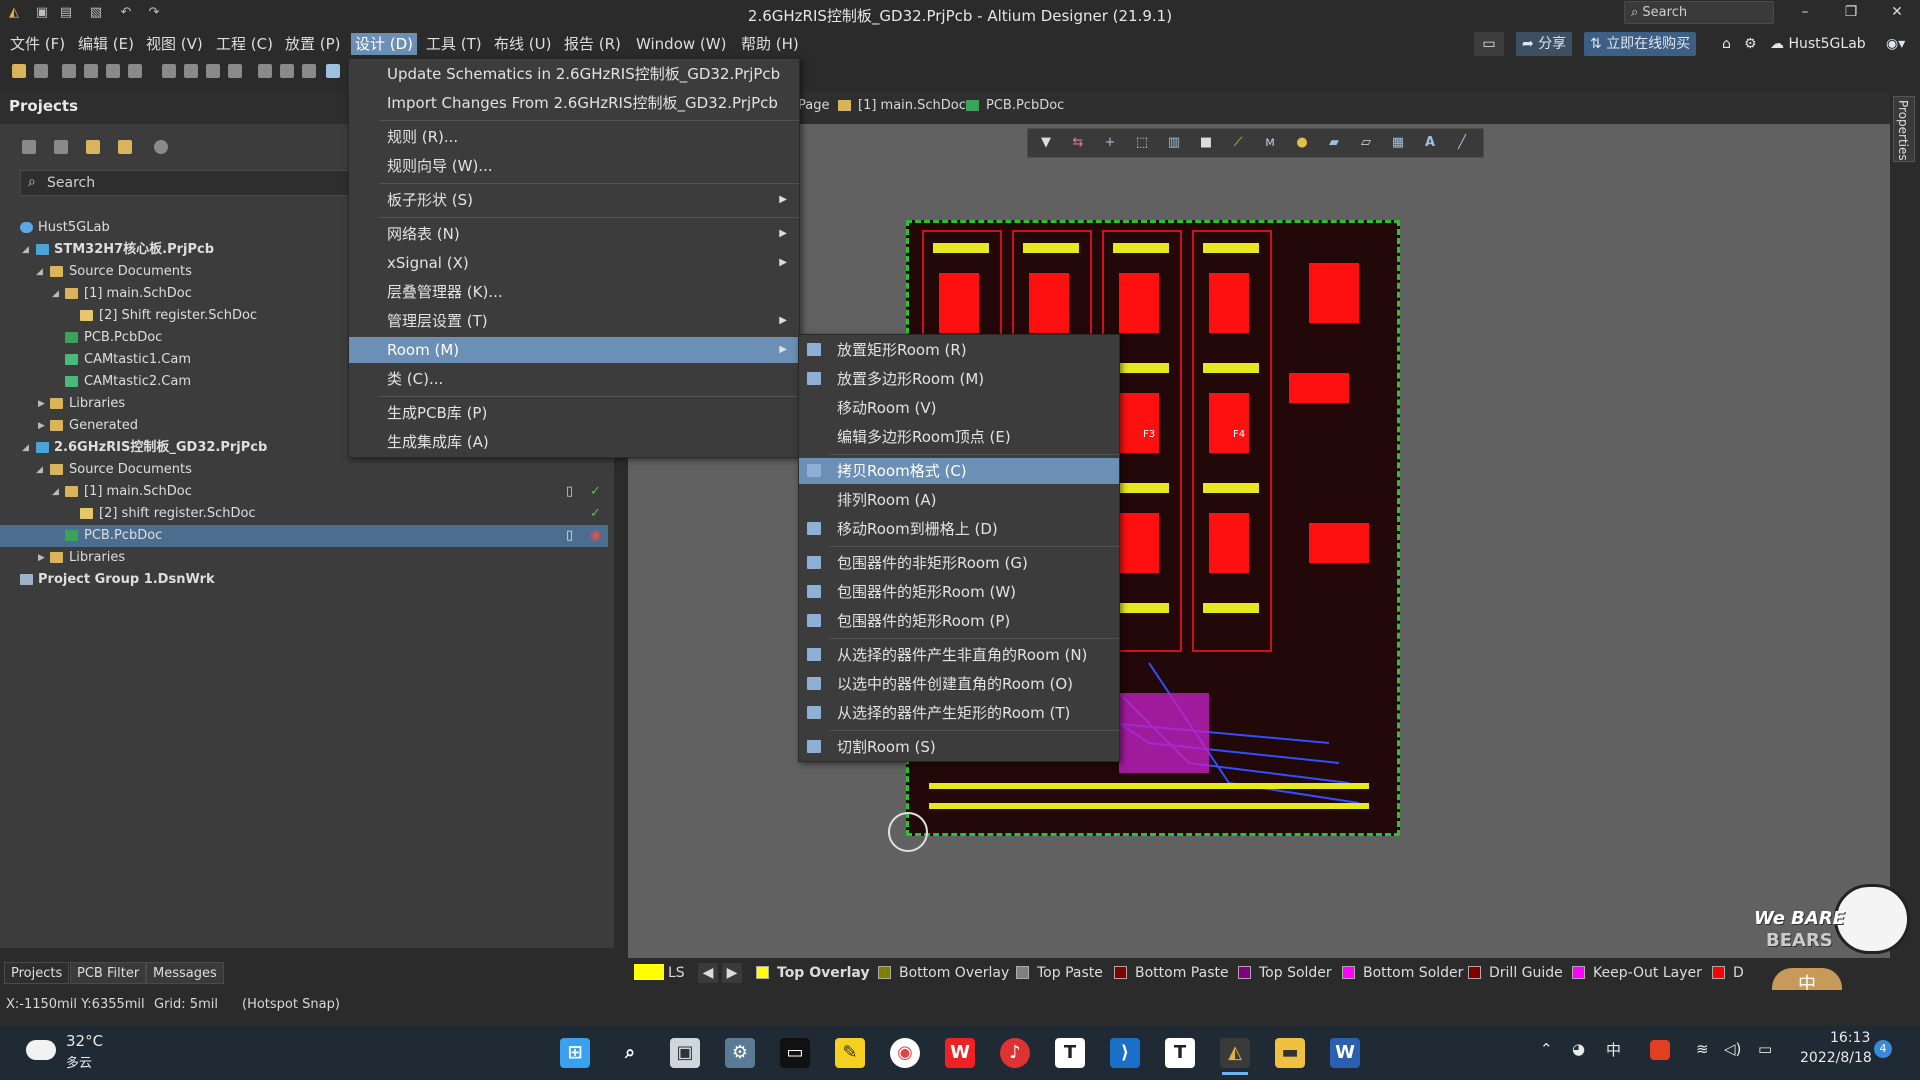  What do you see at coordinates (681, 44) in the screenshot?
I see `menu-window: Window (W)` at bounding box center [681, 44].